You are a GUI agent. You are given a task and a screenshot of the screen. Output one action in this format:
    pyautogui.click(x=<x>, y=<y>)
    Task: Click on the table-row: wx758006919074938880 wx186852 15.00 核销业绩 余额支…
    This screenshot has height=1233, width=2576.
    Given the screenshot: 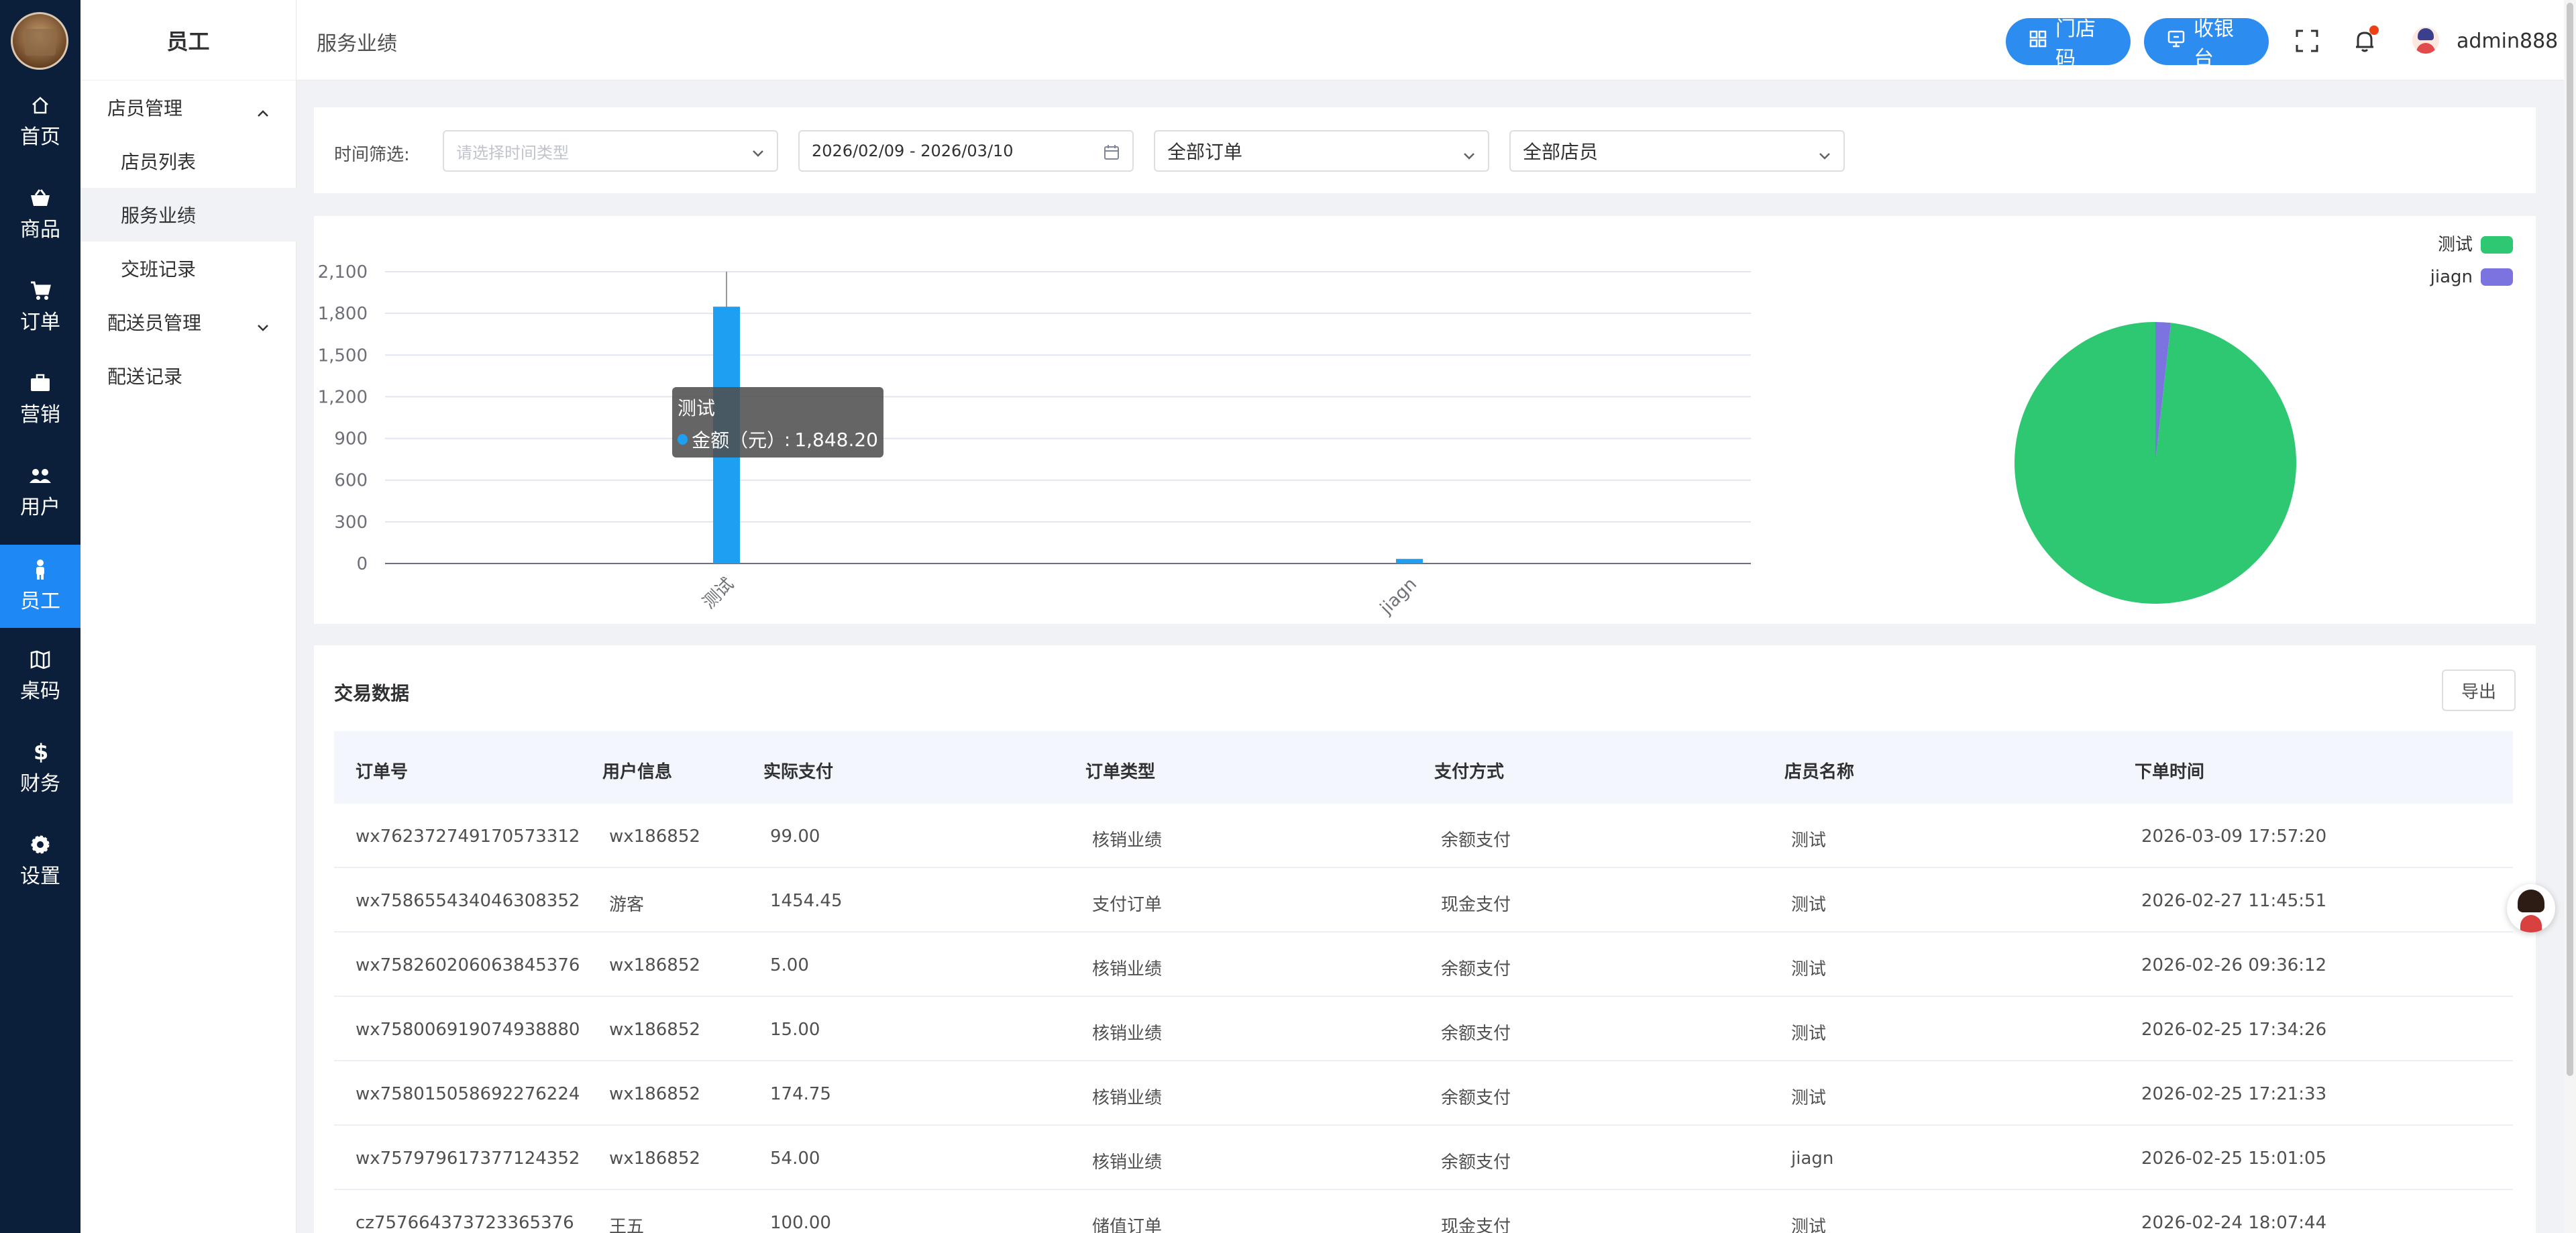 What is the action you would take?
    pyautogui.click(x=1423, y=1029)
    